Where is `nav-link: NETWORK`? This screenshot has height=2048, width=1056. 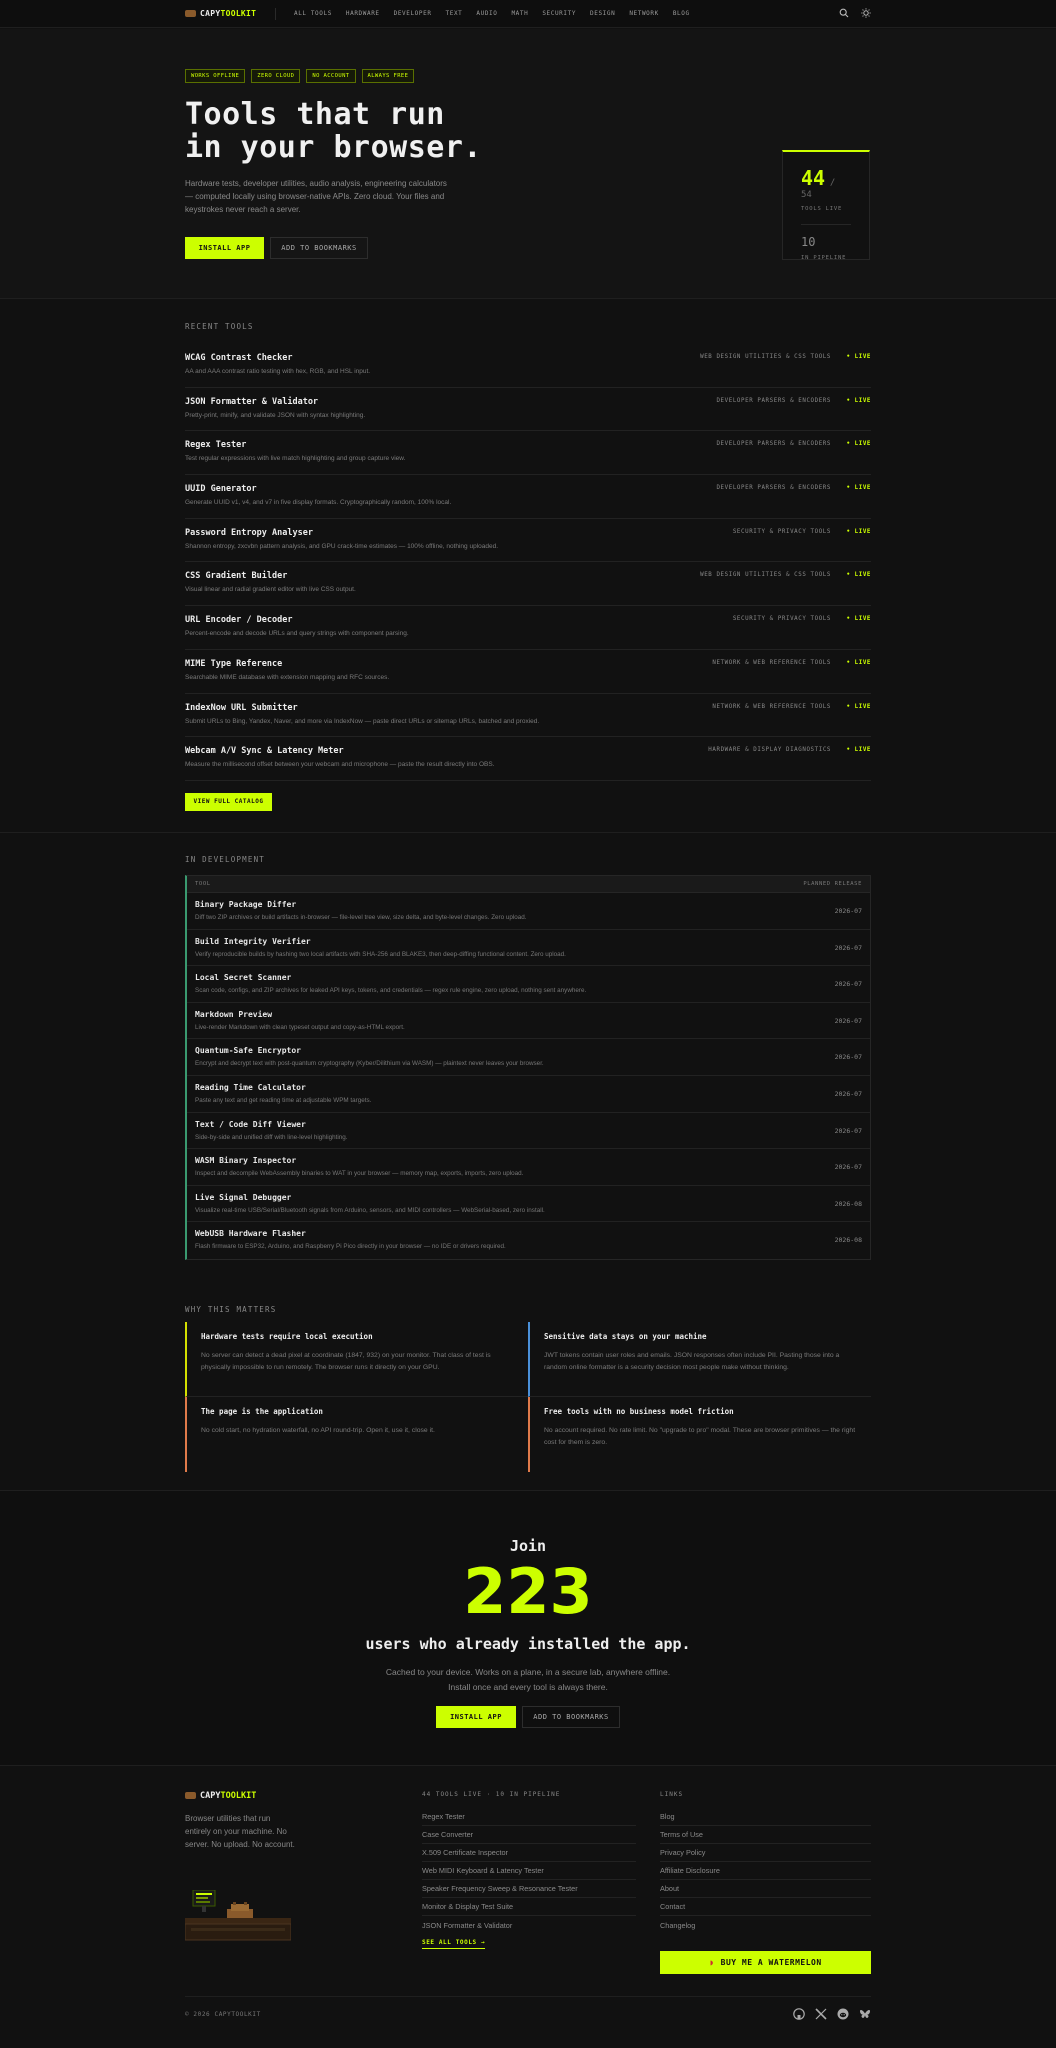 nav-link: NETWORK is located at coordinates (644, 13).